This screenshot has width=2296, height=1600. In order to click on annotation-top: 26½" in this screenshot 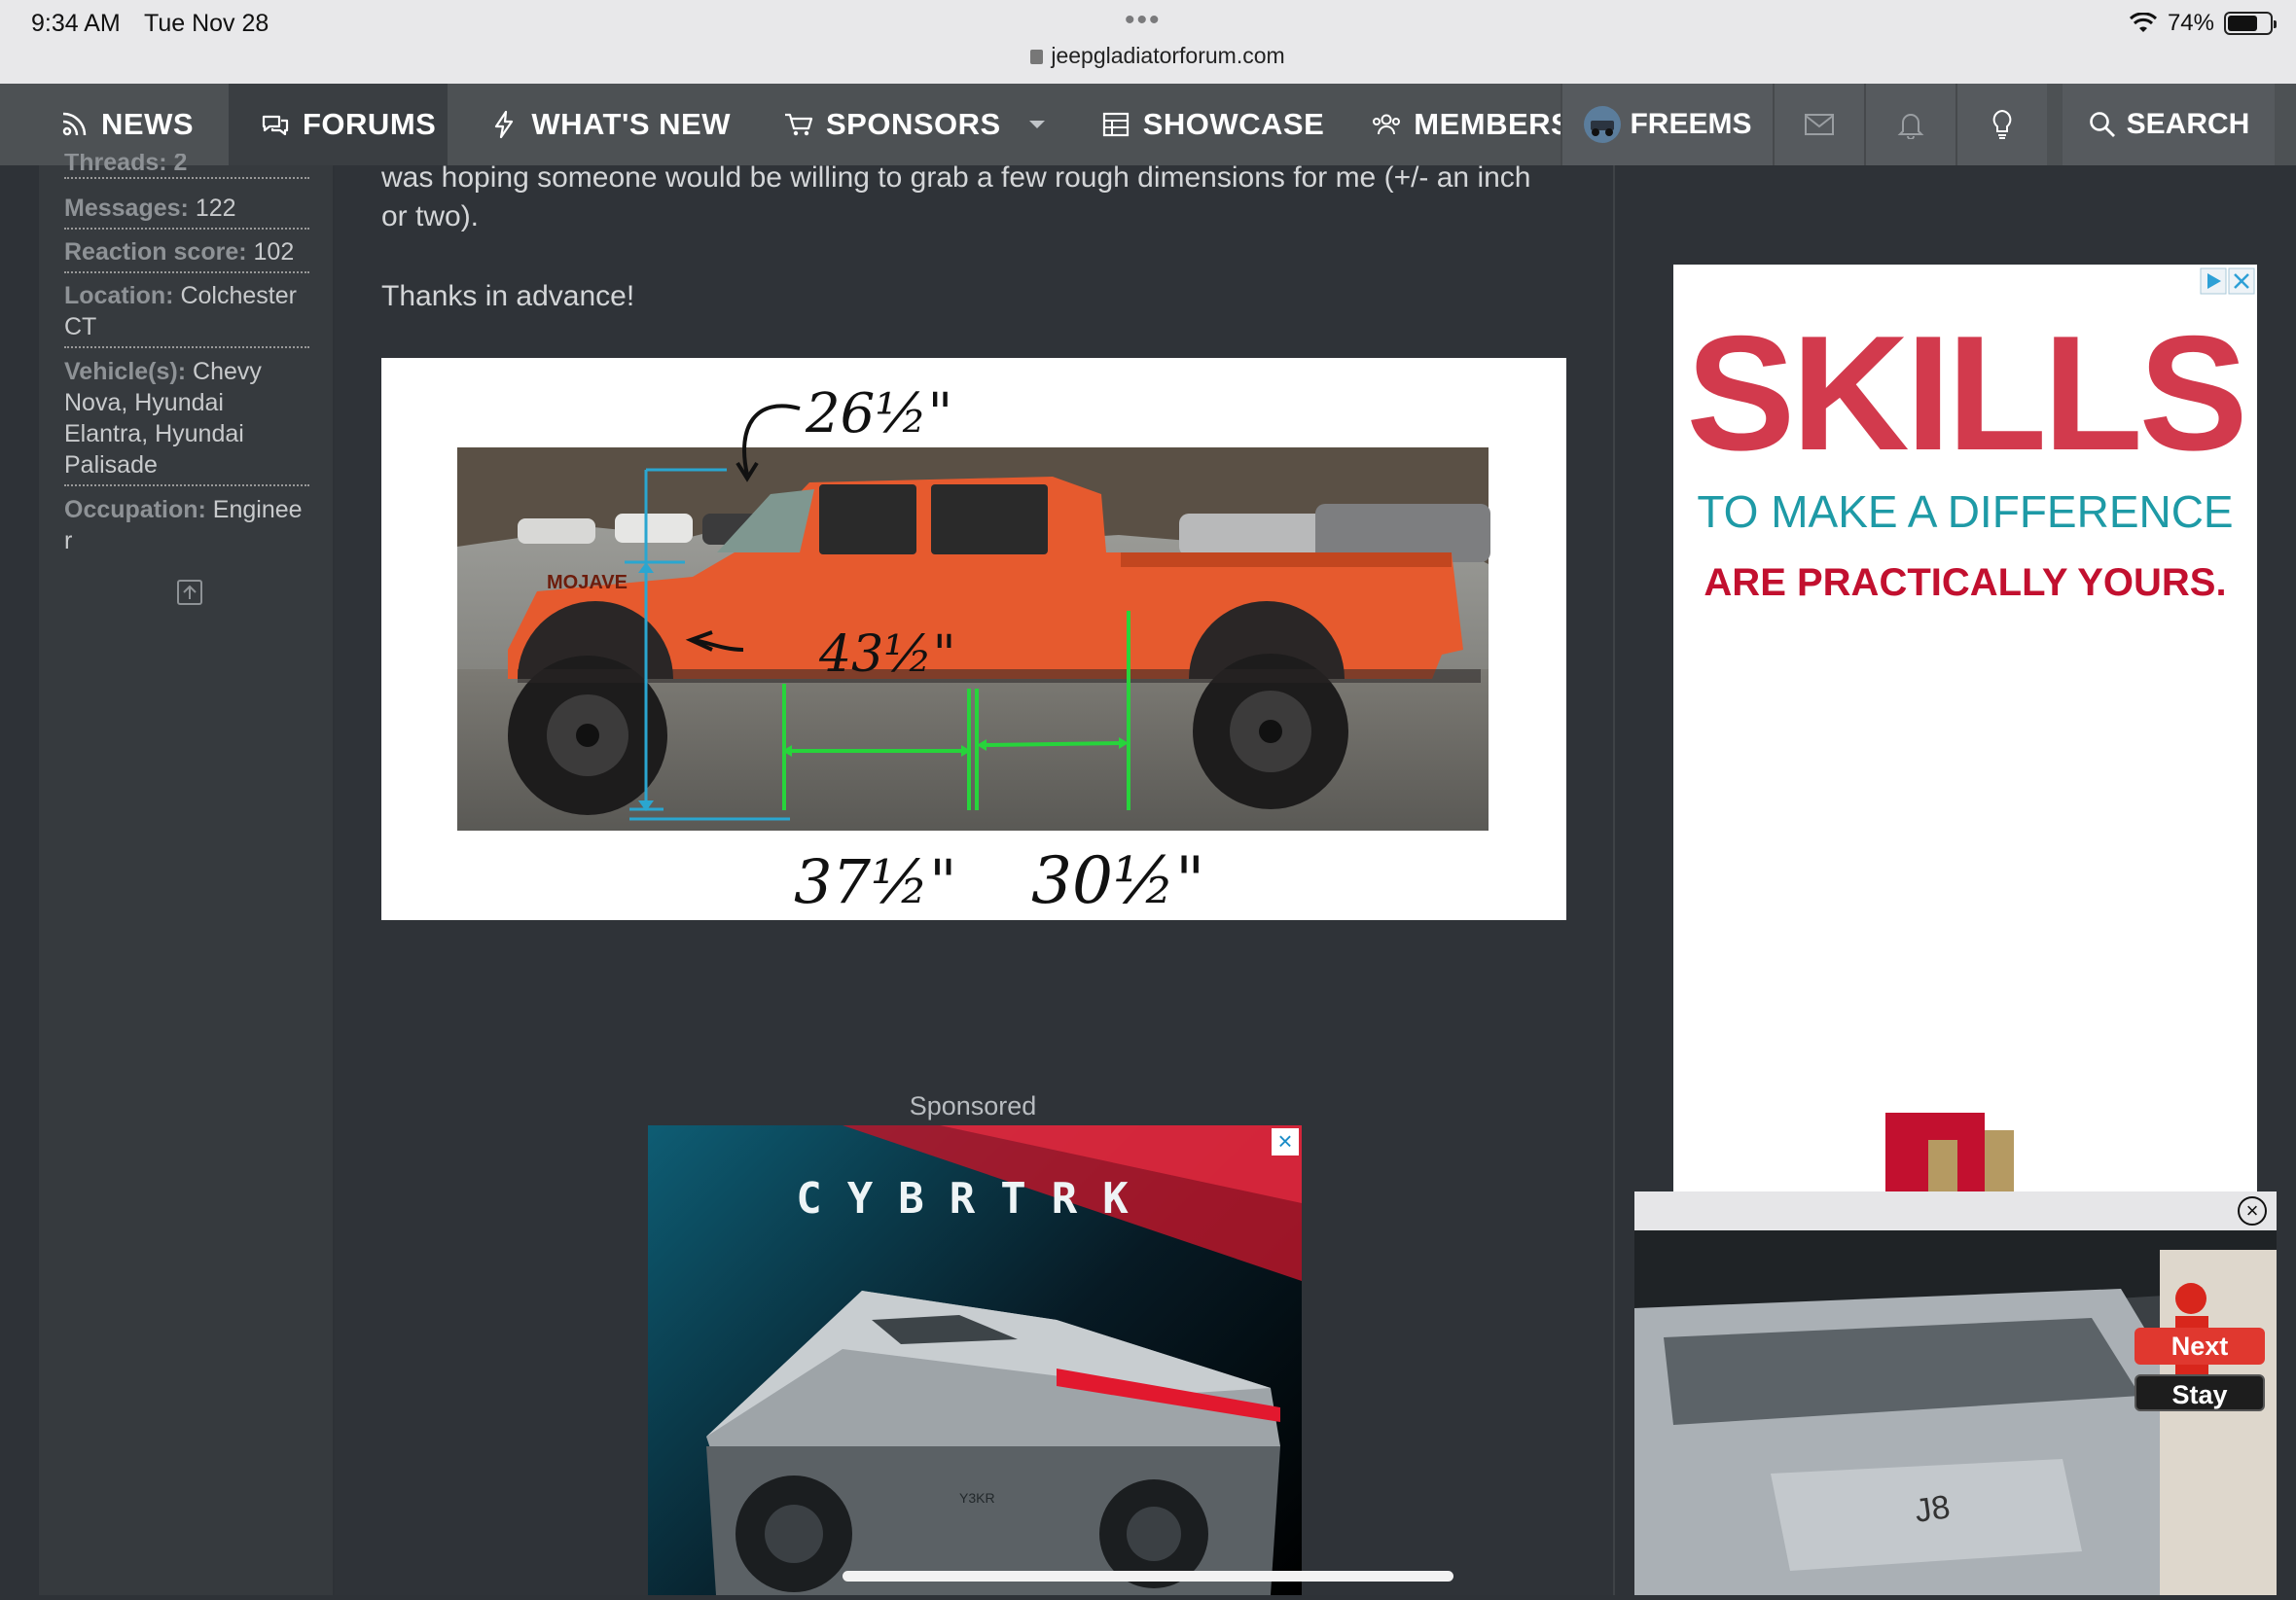, I will do `click(878, 413)`.